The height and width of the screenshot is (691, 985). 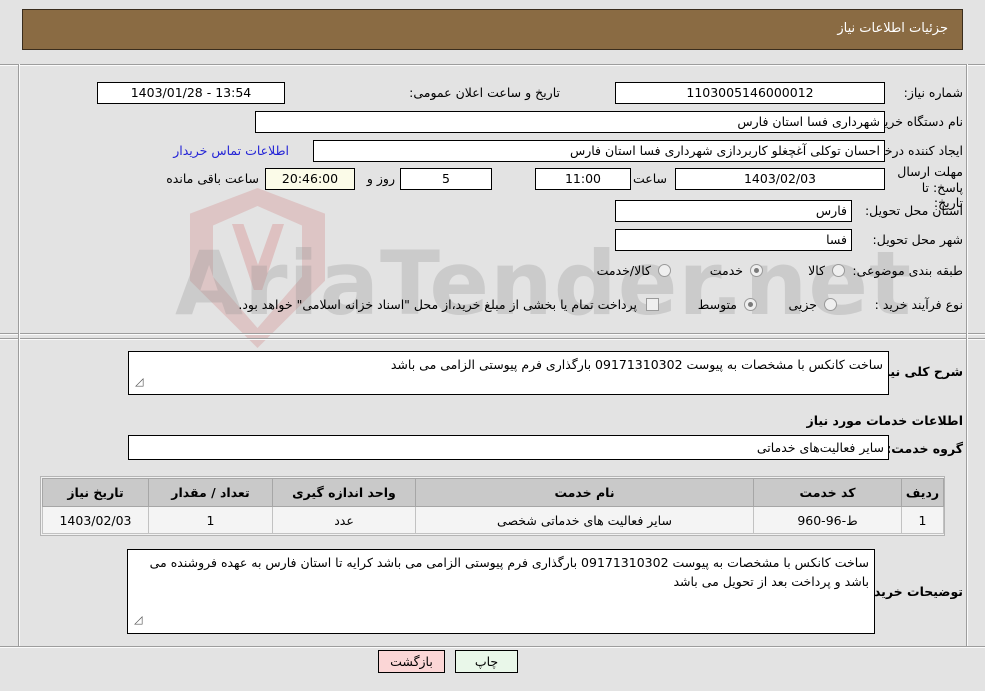 What do you see at coordinates (344, 492) in the screenshot?
I see `th-unit: واحد اندازه گیری` at bounding box center [344, 492].